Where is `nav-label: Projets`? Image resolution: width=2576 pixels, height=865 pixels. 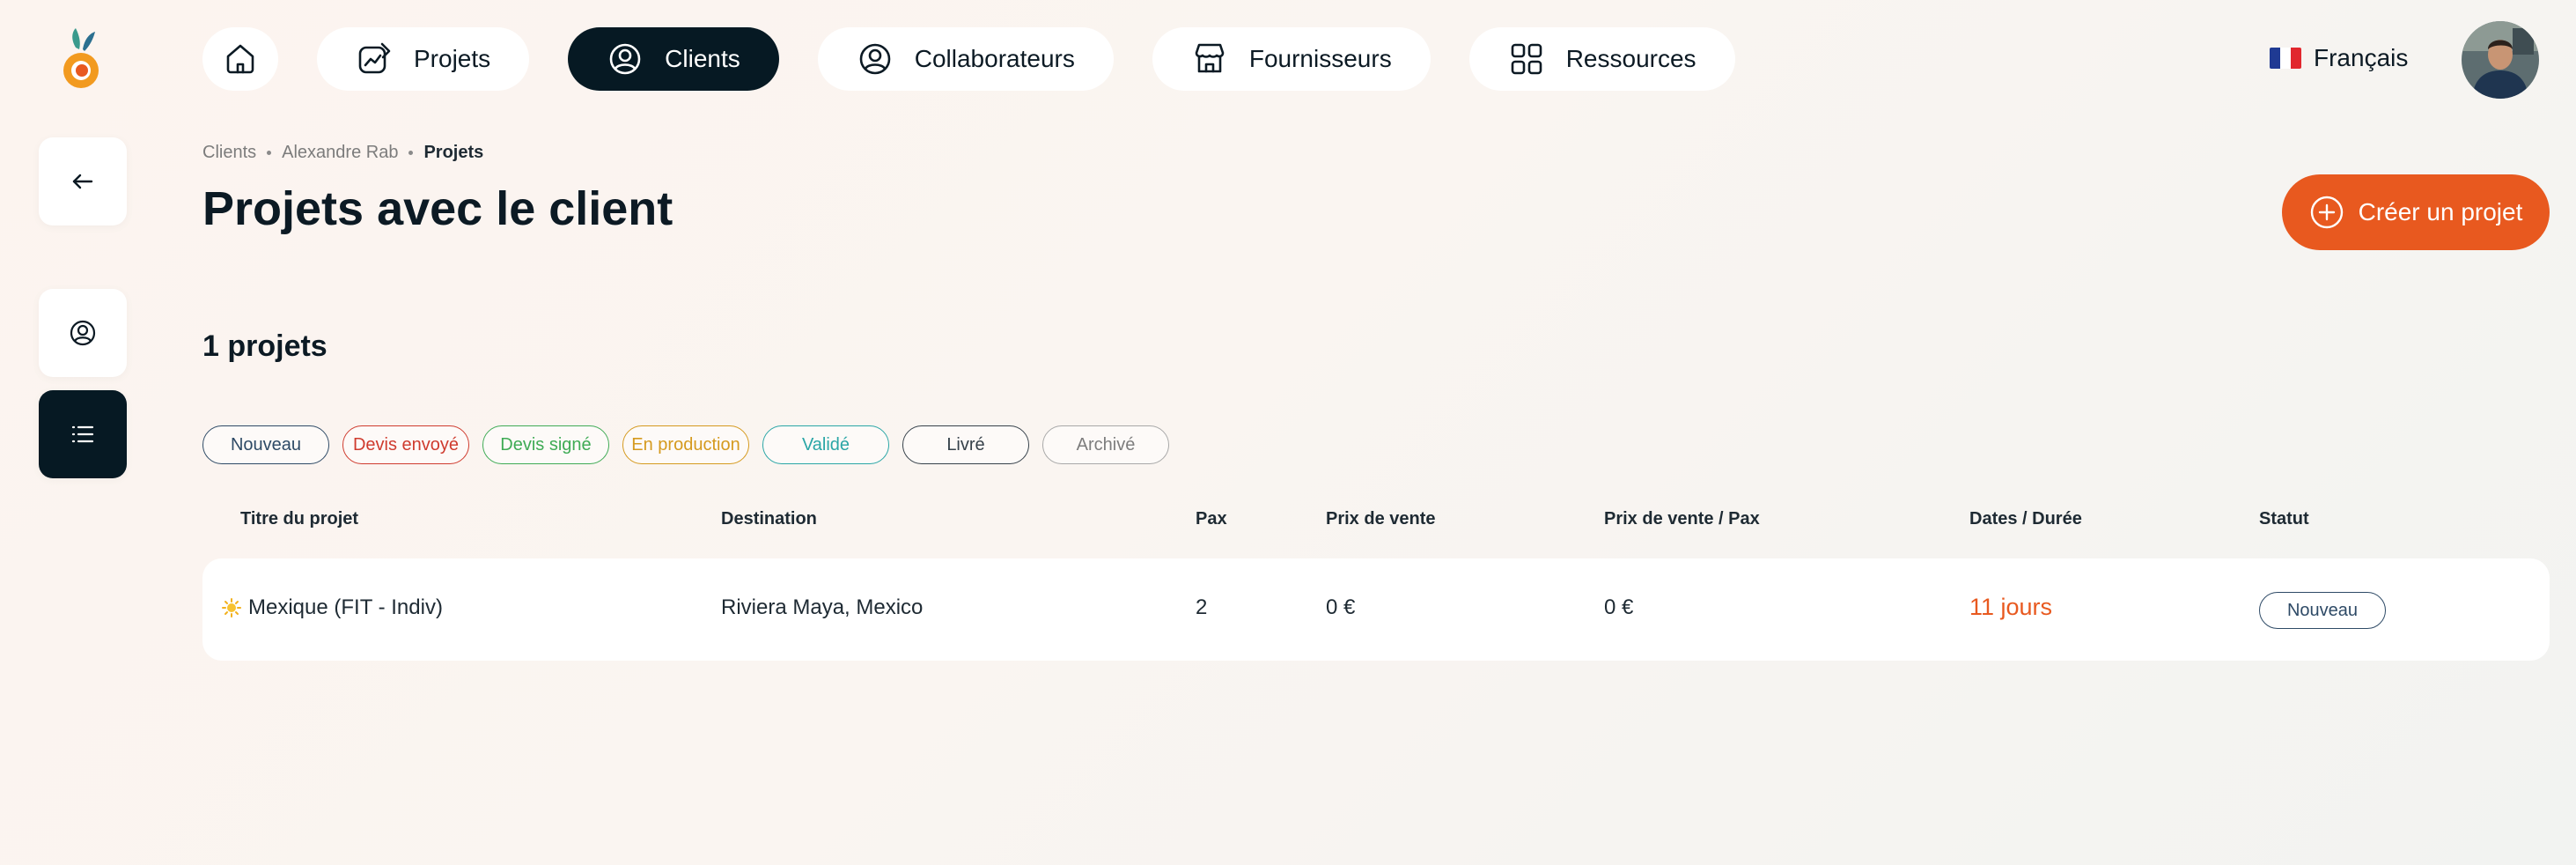 nav-label: Projets is located at coordinates (453, 58).